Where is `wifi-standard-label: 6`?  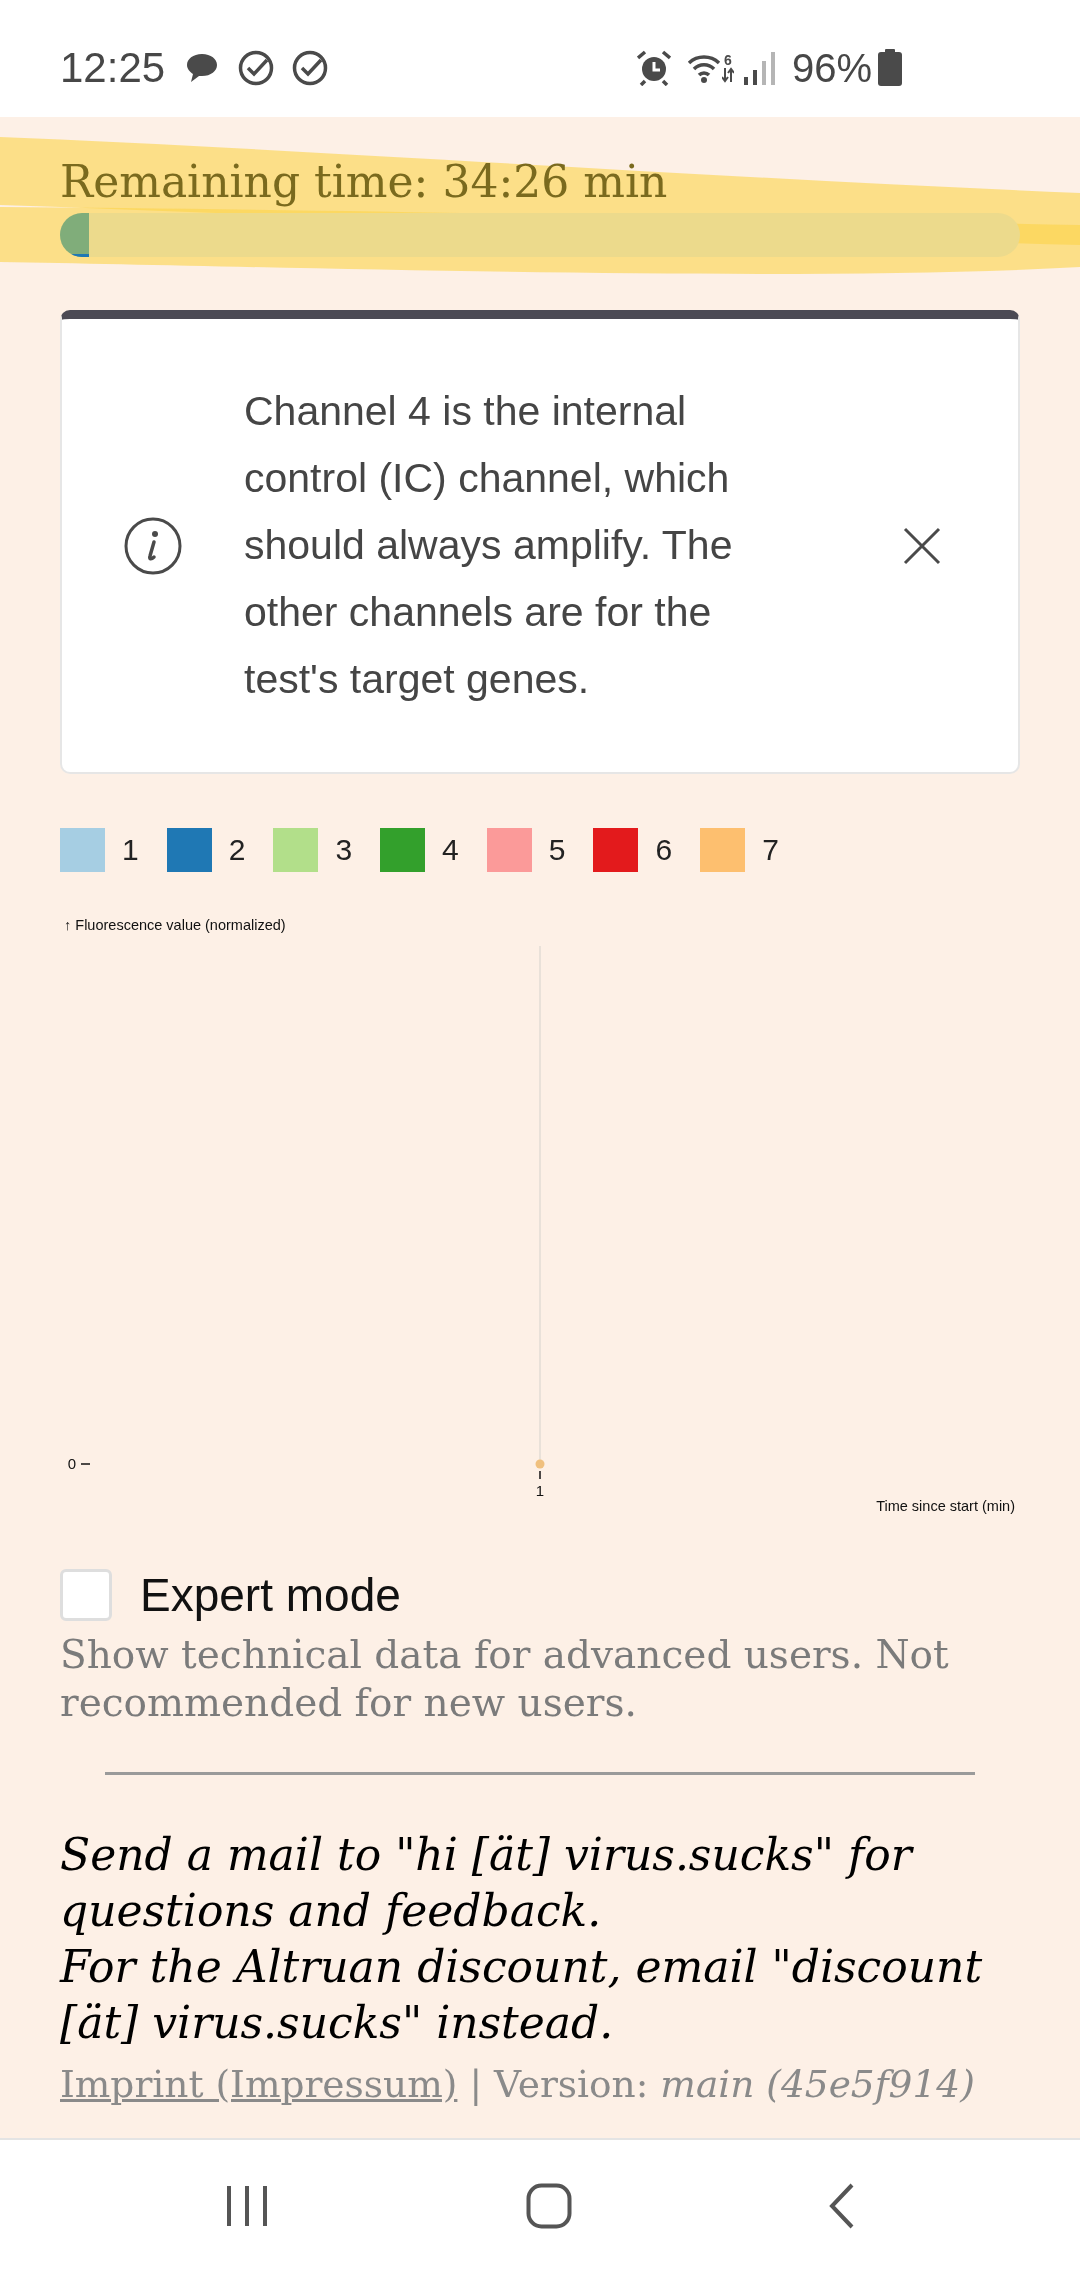 wifi-standard-label: 6 is located at coordinates (728, 59).